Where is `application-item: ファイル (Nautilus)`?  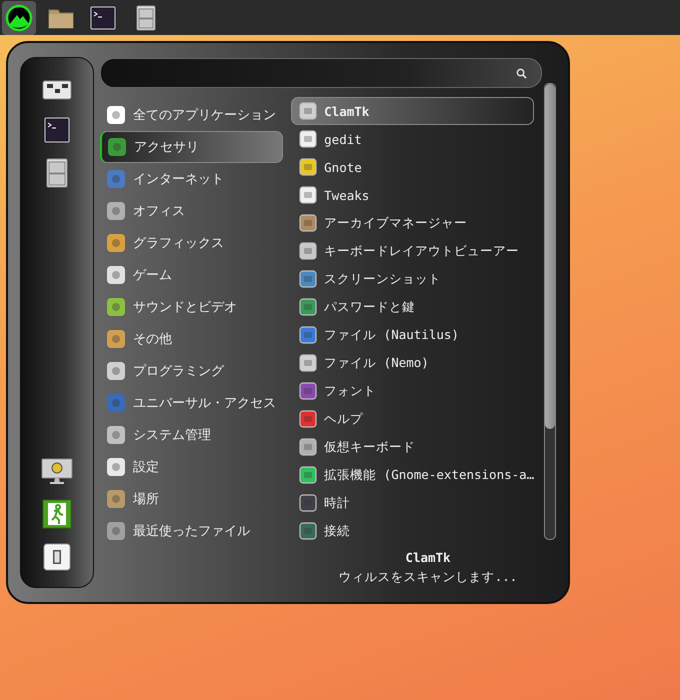 application-item: ファイル (Nautilus) is located at coordinates (412, 335).